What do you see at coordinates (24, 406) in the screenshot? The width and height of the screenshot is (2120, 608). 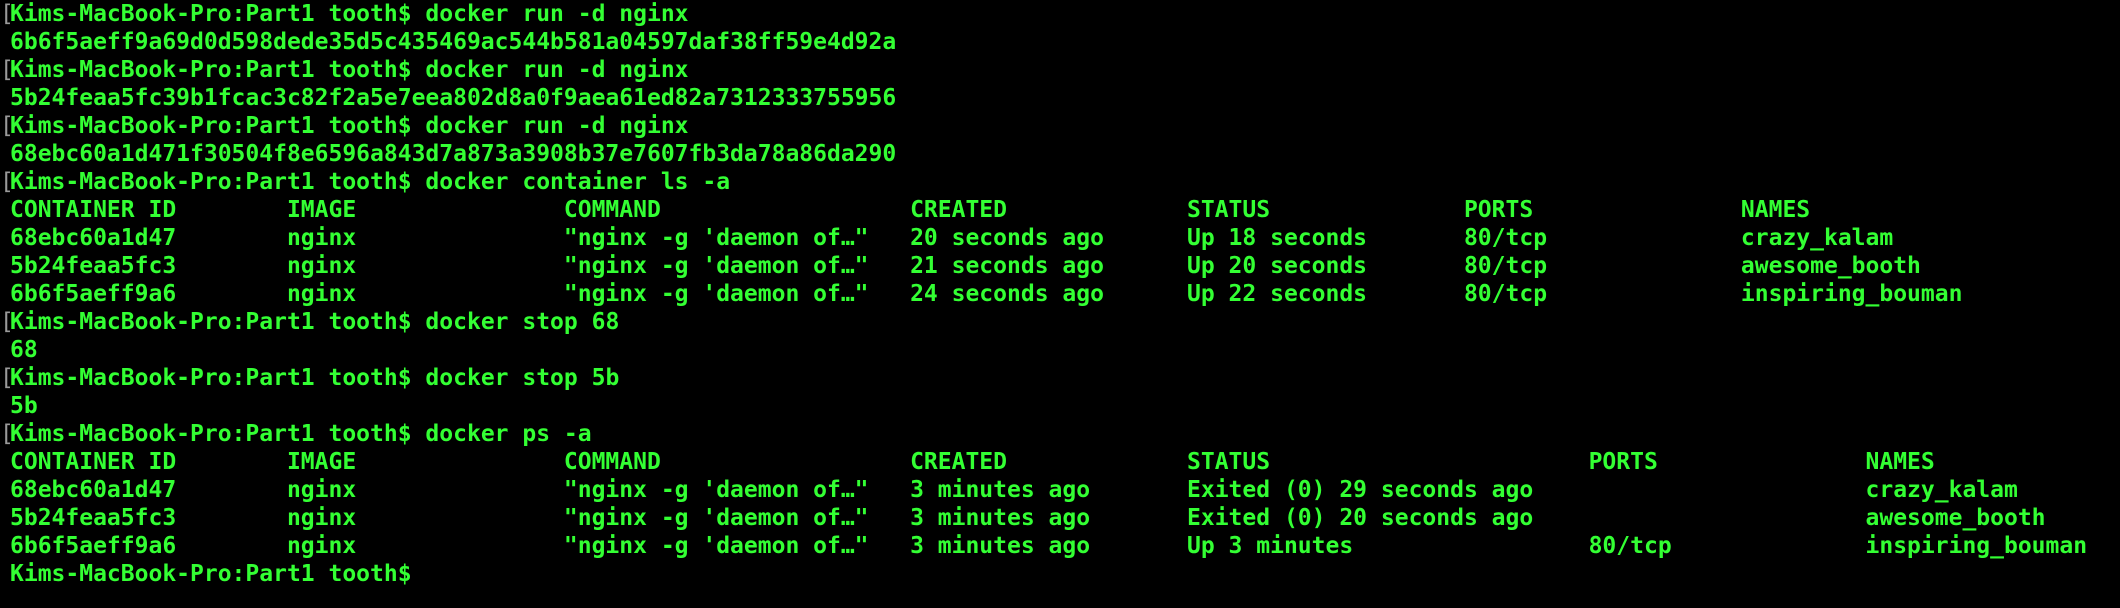 I see `command-output: 5b` at bounding box center [24, 406].